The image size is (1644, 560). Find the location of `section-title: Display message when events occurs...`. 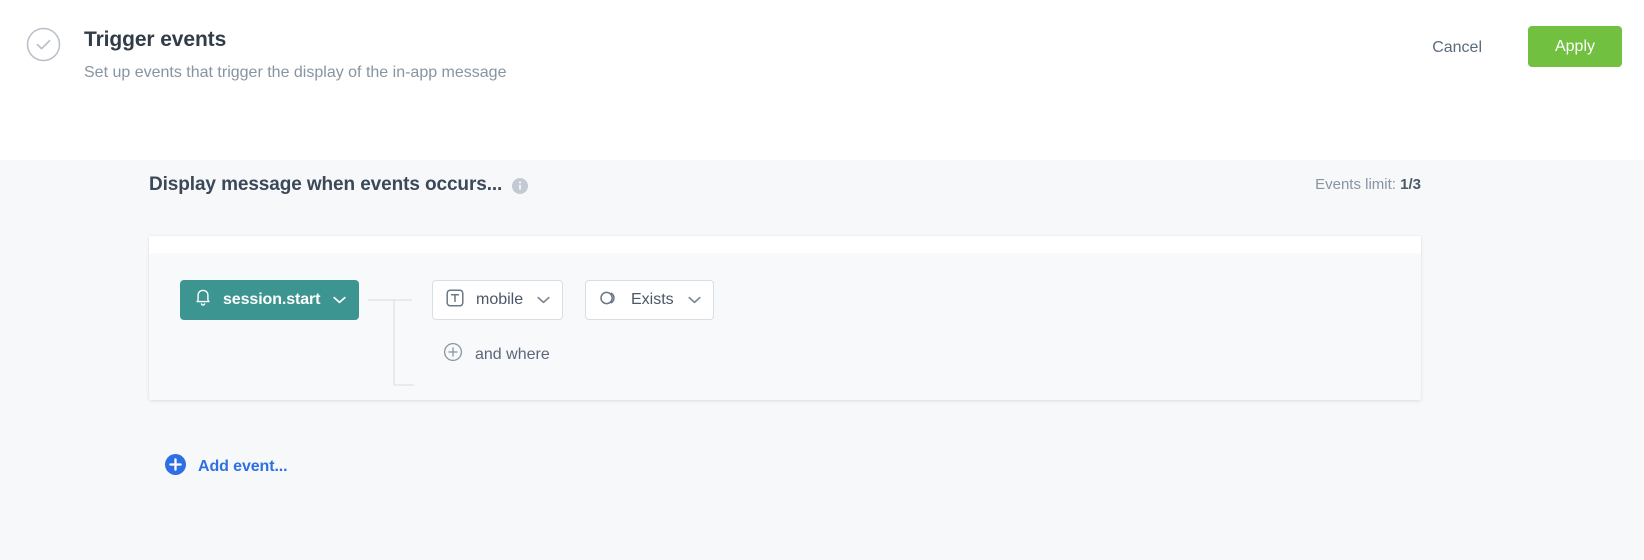

section-title: Display message when events occurs... is located at coordinates (326, 184).